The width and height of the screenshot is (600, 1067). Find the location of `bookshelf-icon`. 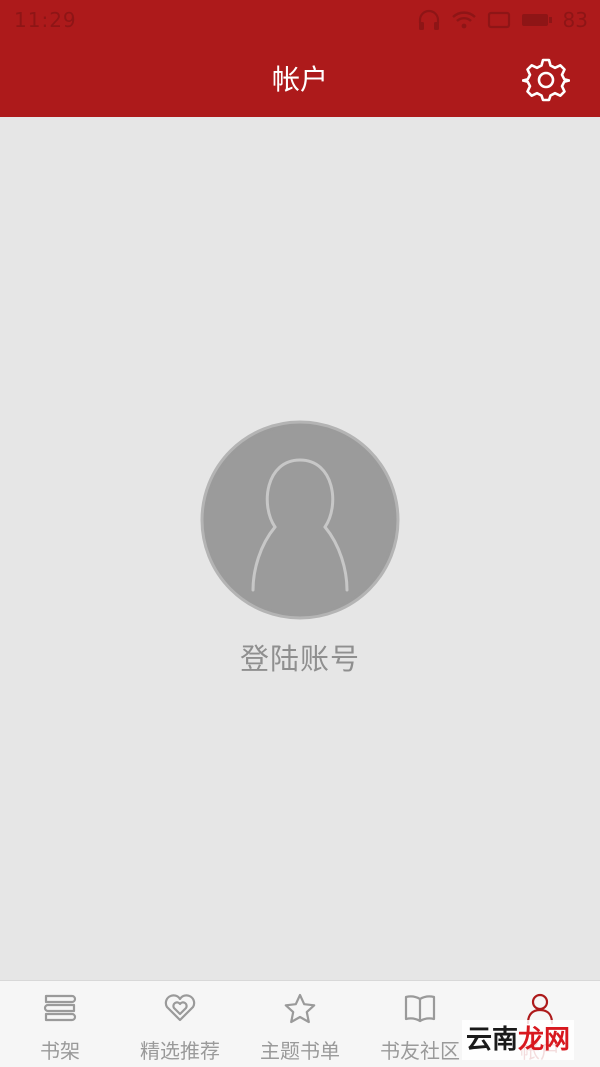

bookshelf-icon is located at coordinates (60, 1008).